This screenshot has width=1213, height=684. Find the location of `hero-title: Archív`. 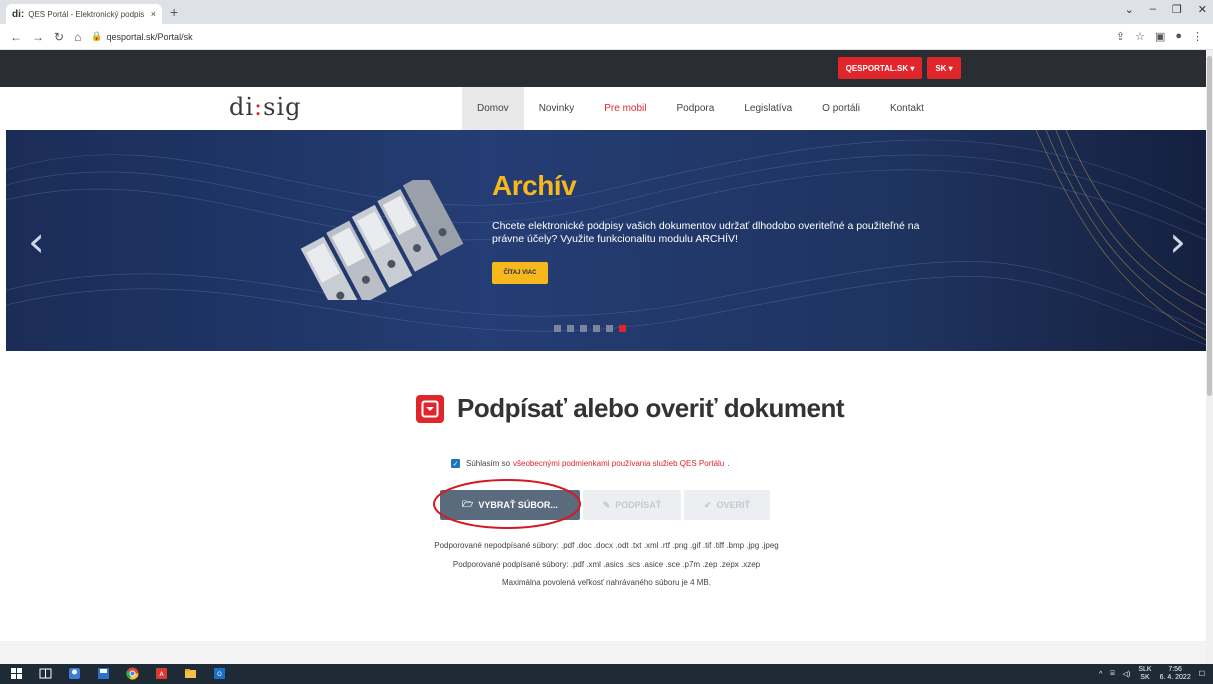

hero-title: Archív is located at coordinates (534, 185).